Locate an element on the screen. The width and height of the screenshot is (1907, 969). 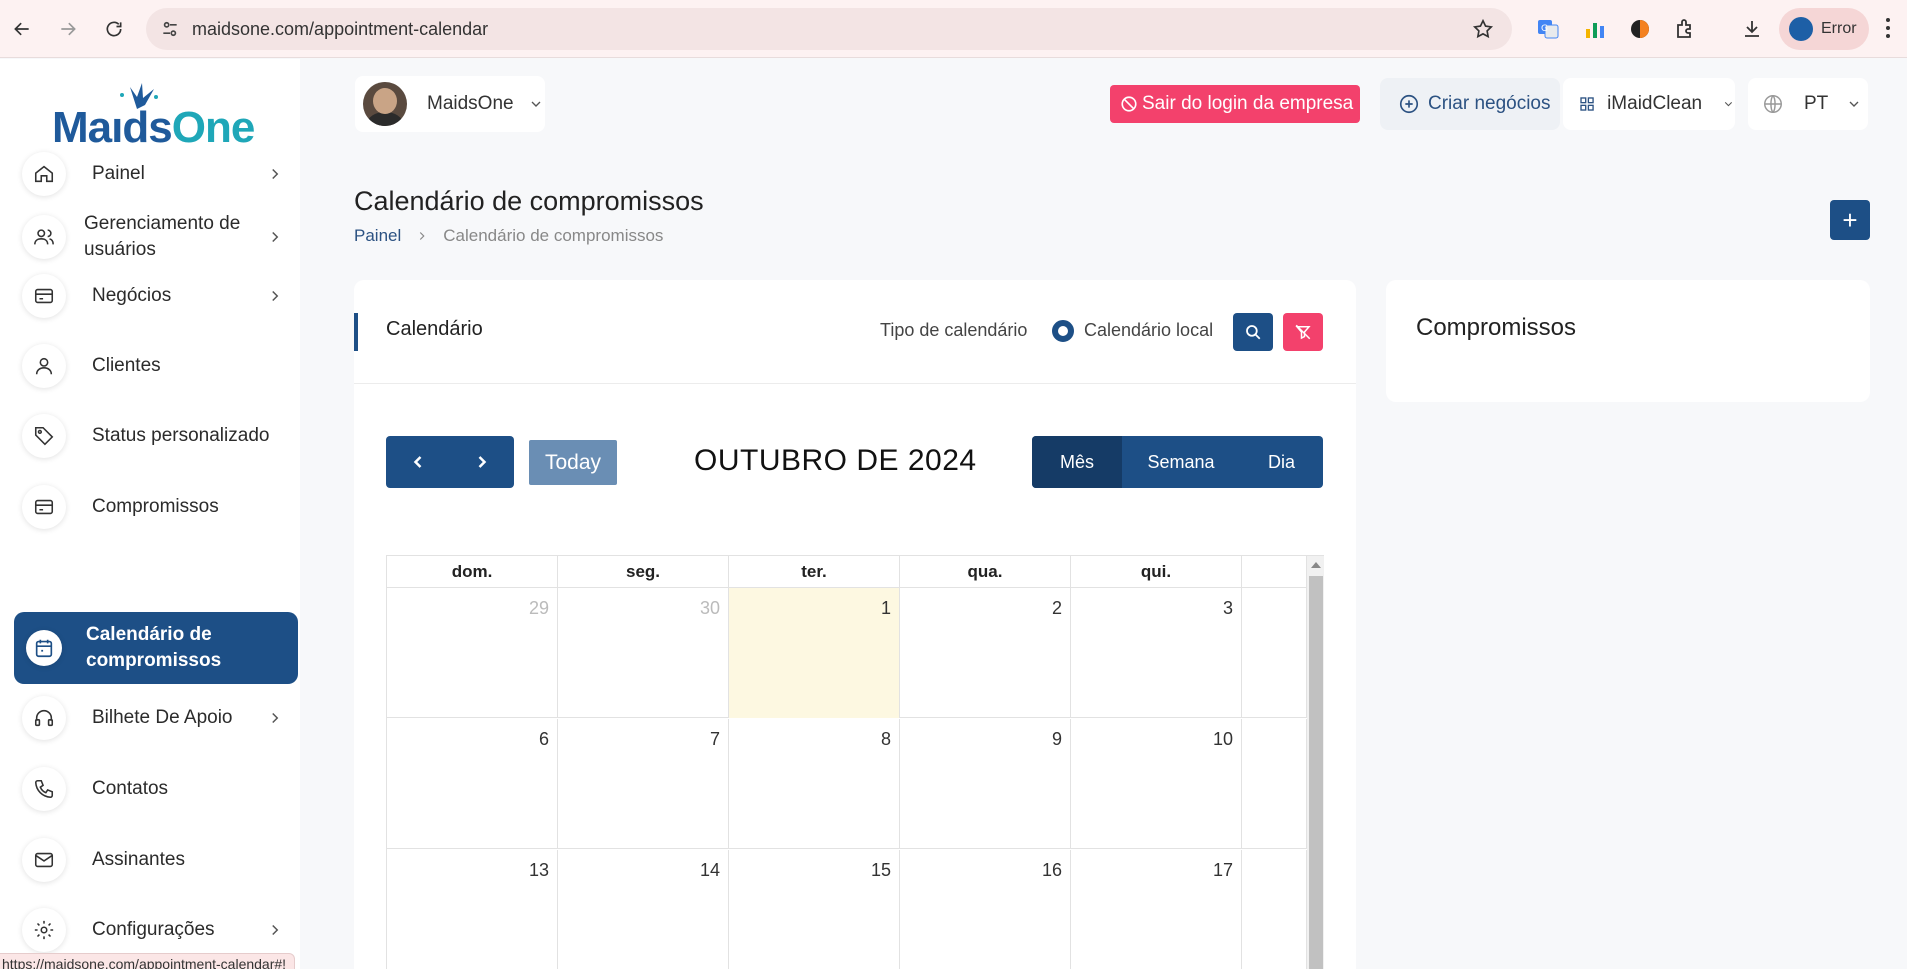
weekday-header-row: dom. seg. ter. qua. qui. is located at coordinates (847, 572).